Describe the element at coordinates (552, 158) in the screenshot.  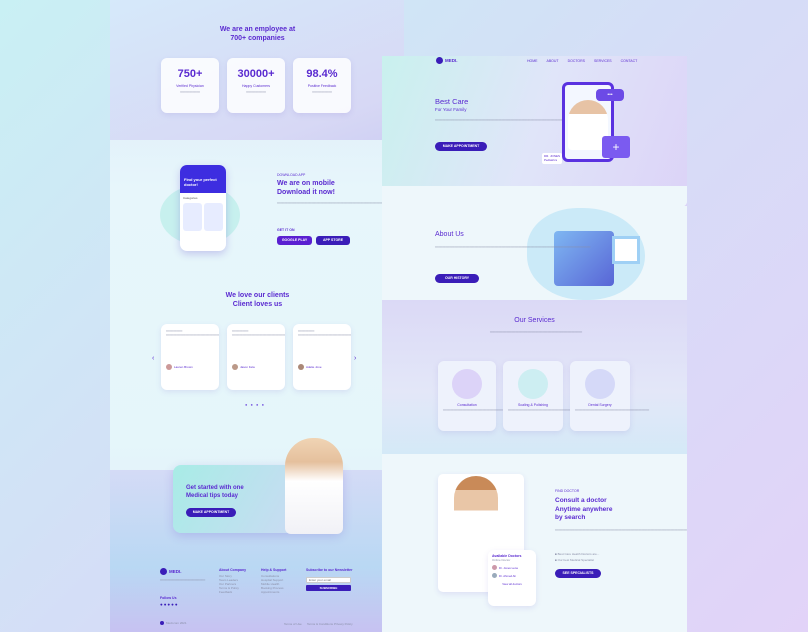
I see `hero-doctor-tag: DR. JONES Pediatrics` at that location.